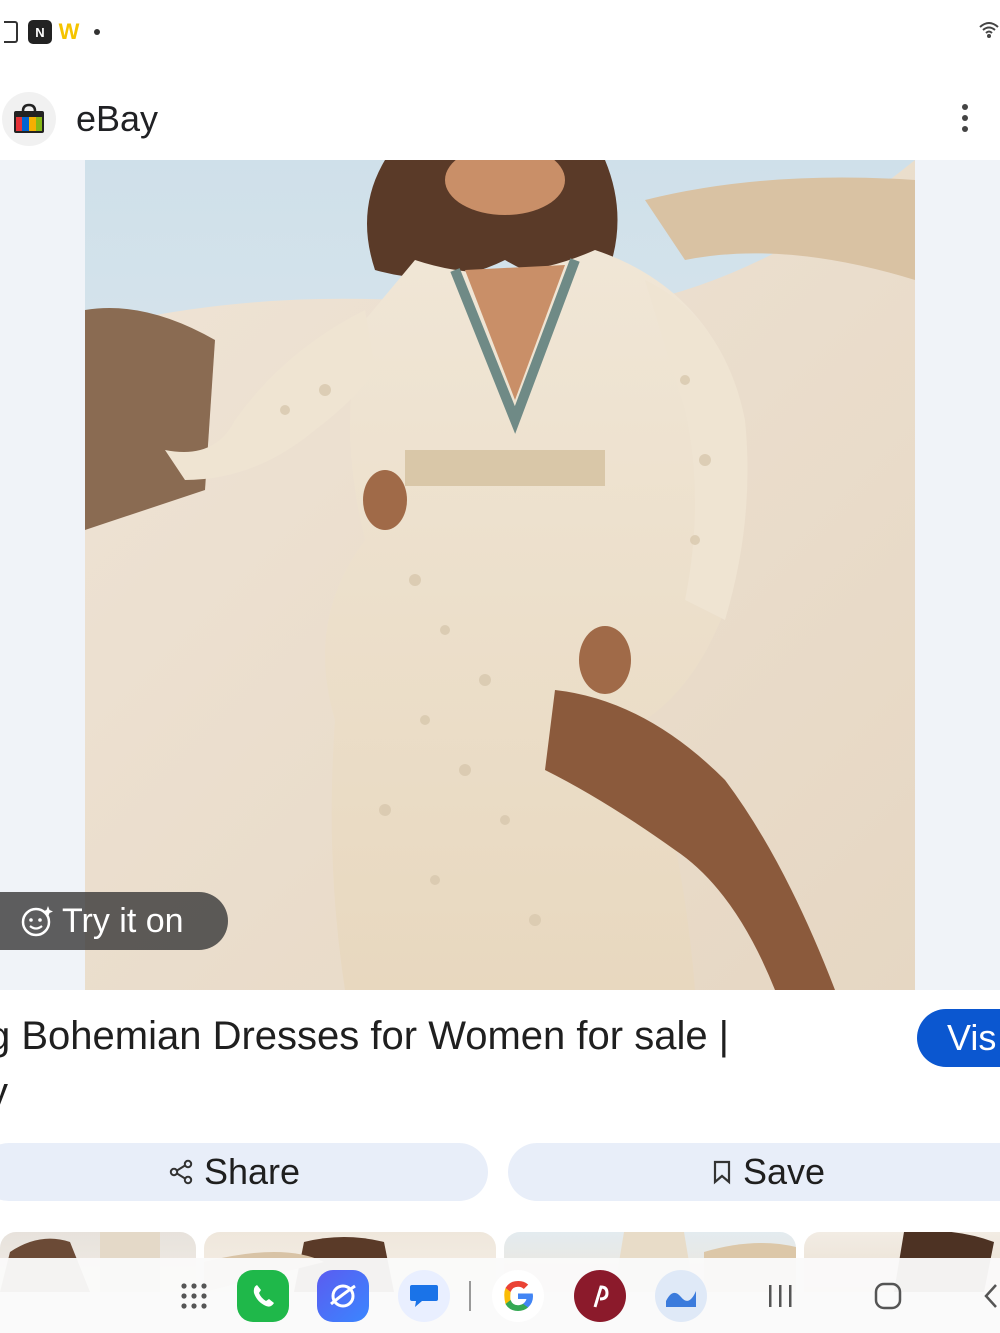 The image size is (1000, 1333). What do you see at coordinates (958, 1038) in the screenshot?
I see `visit-button: Vis` at bounding box center [958, 1038].